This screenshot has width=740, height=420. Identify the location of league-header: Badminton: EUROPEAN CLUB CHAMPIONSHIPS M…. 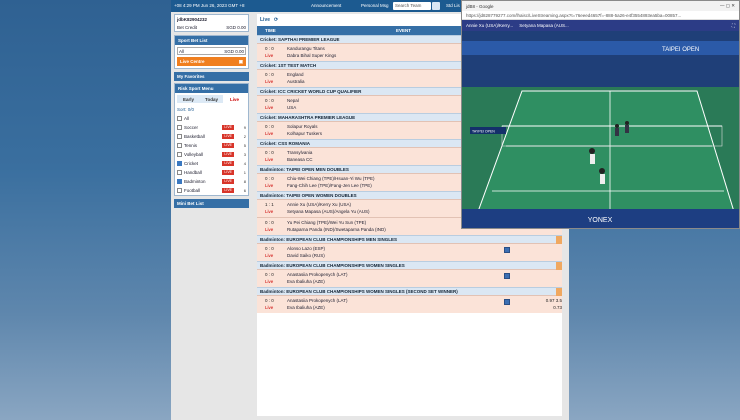
(409, 239).